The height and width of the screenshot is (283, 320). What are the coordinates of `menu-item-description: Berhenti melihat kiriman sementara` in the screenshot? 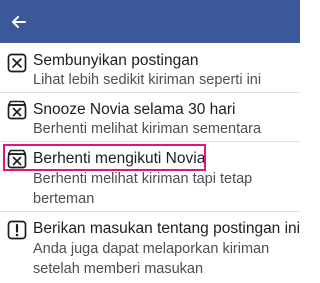 It's located at (147, 129).